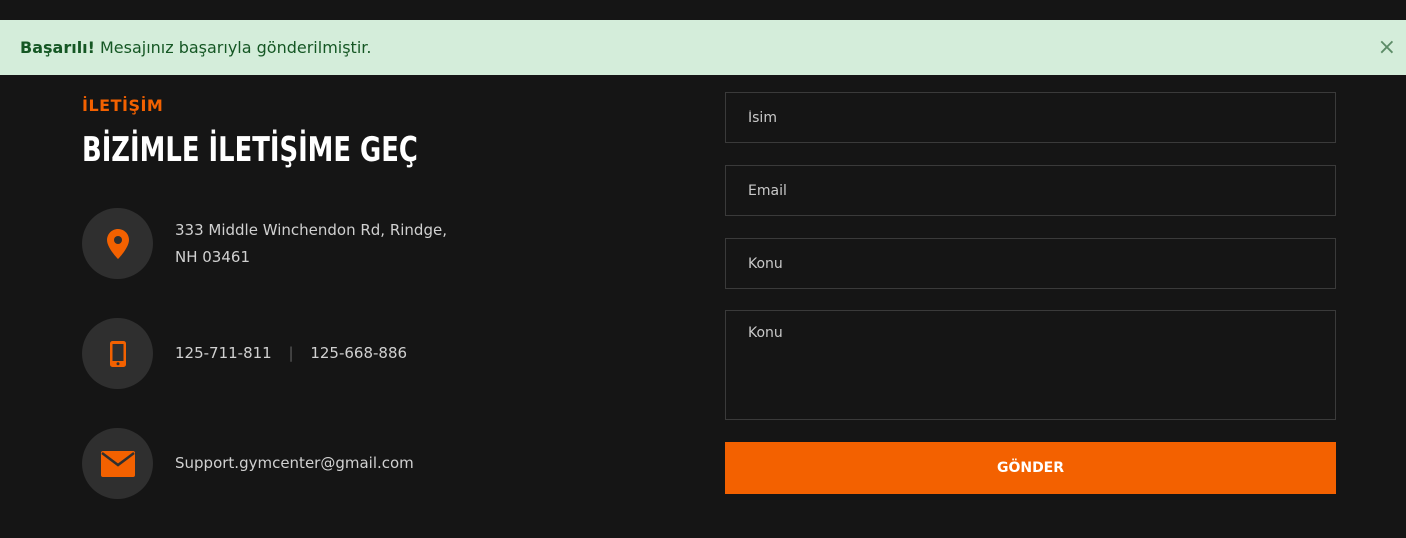 This screenshot has width=1406, height=538. I want to click on alert-strong-text: Başarılı!, so click(57, 47).